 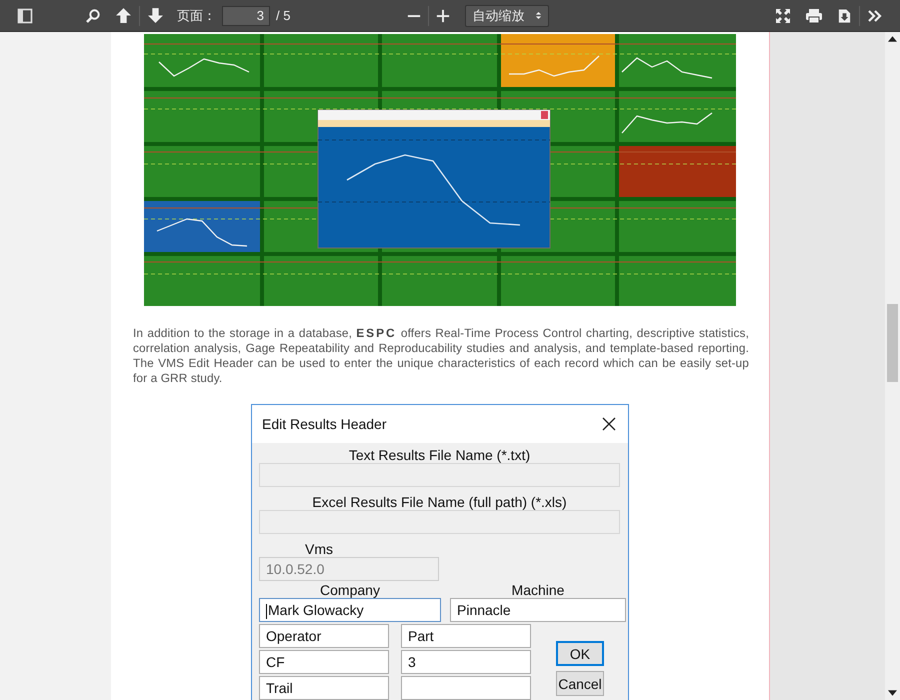 I want to click on input-field: Part, so click(x=466, y=636).